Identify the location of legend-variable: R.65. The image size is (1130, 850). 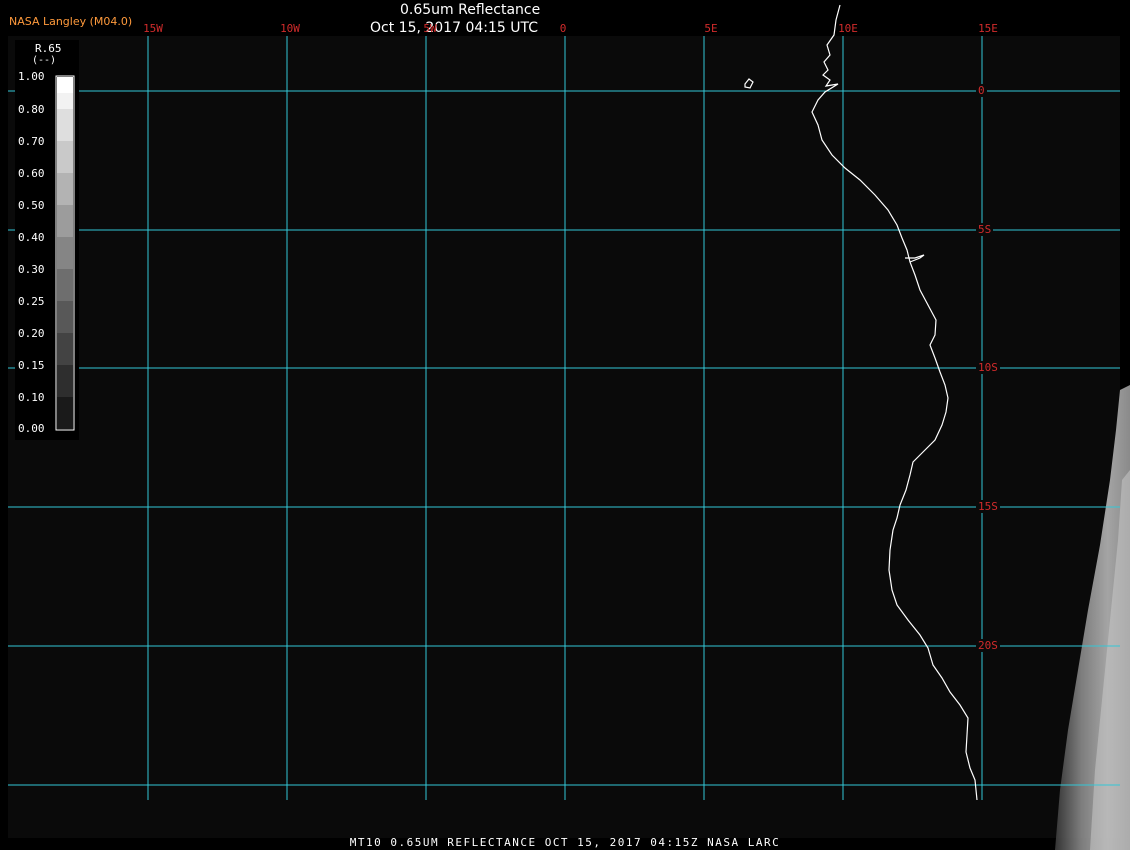
(48, 48).